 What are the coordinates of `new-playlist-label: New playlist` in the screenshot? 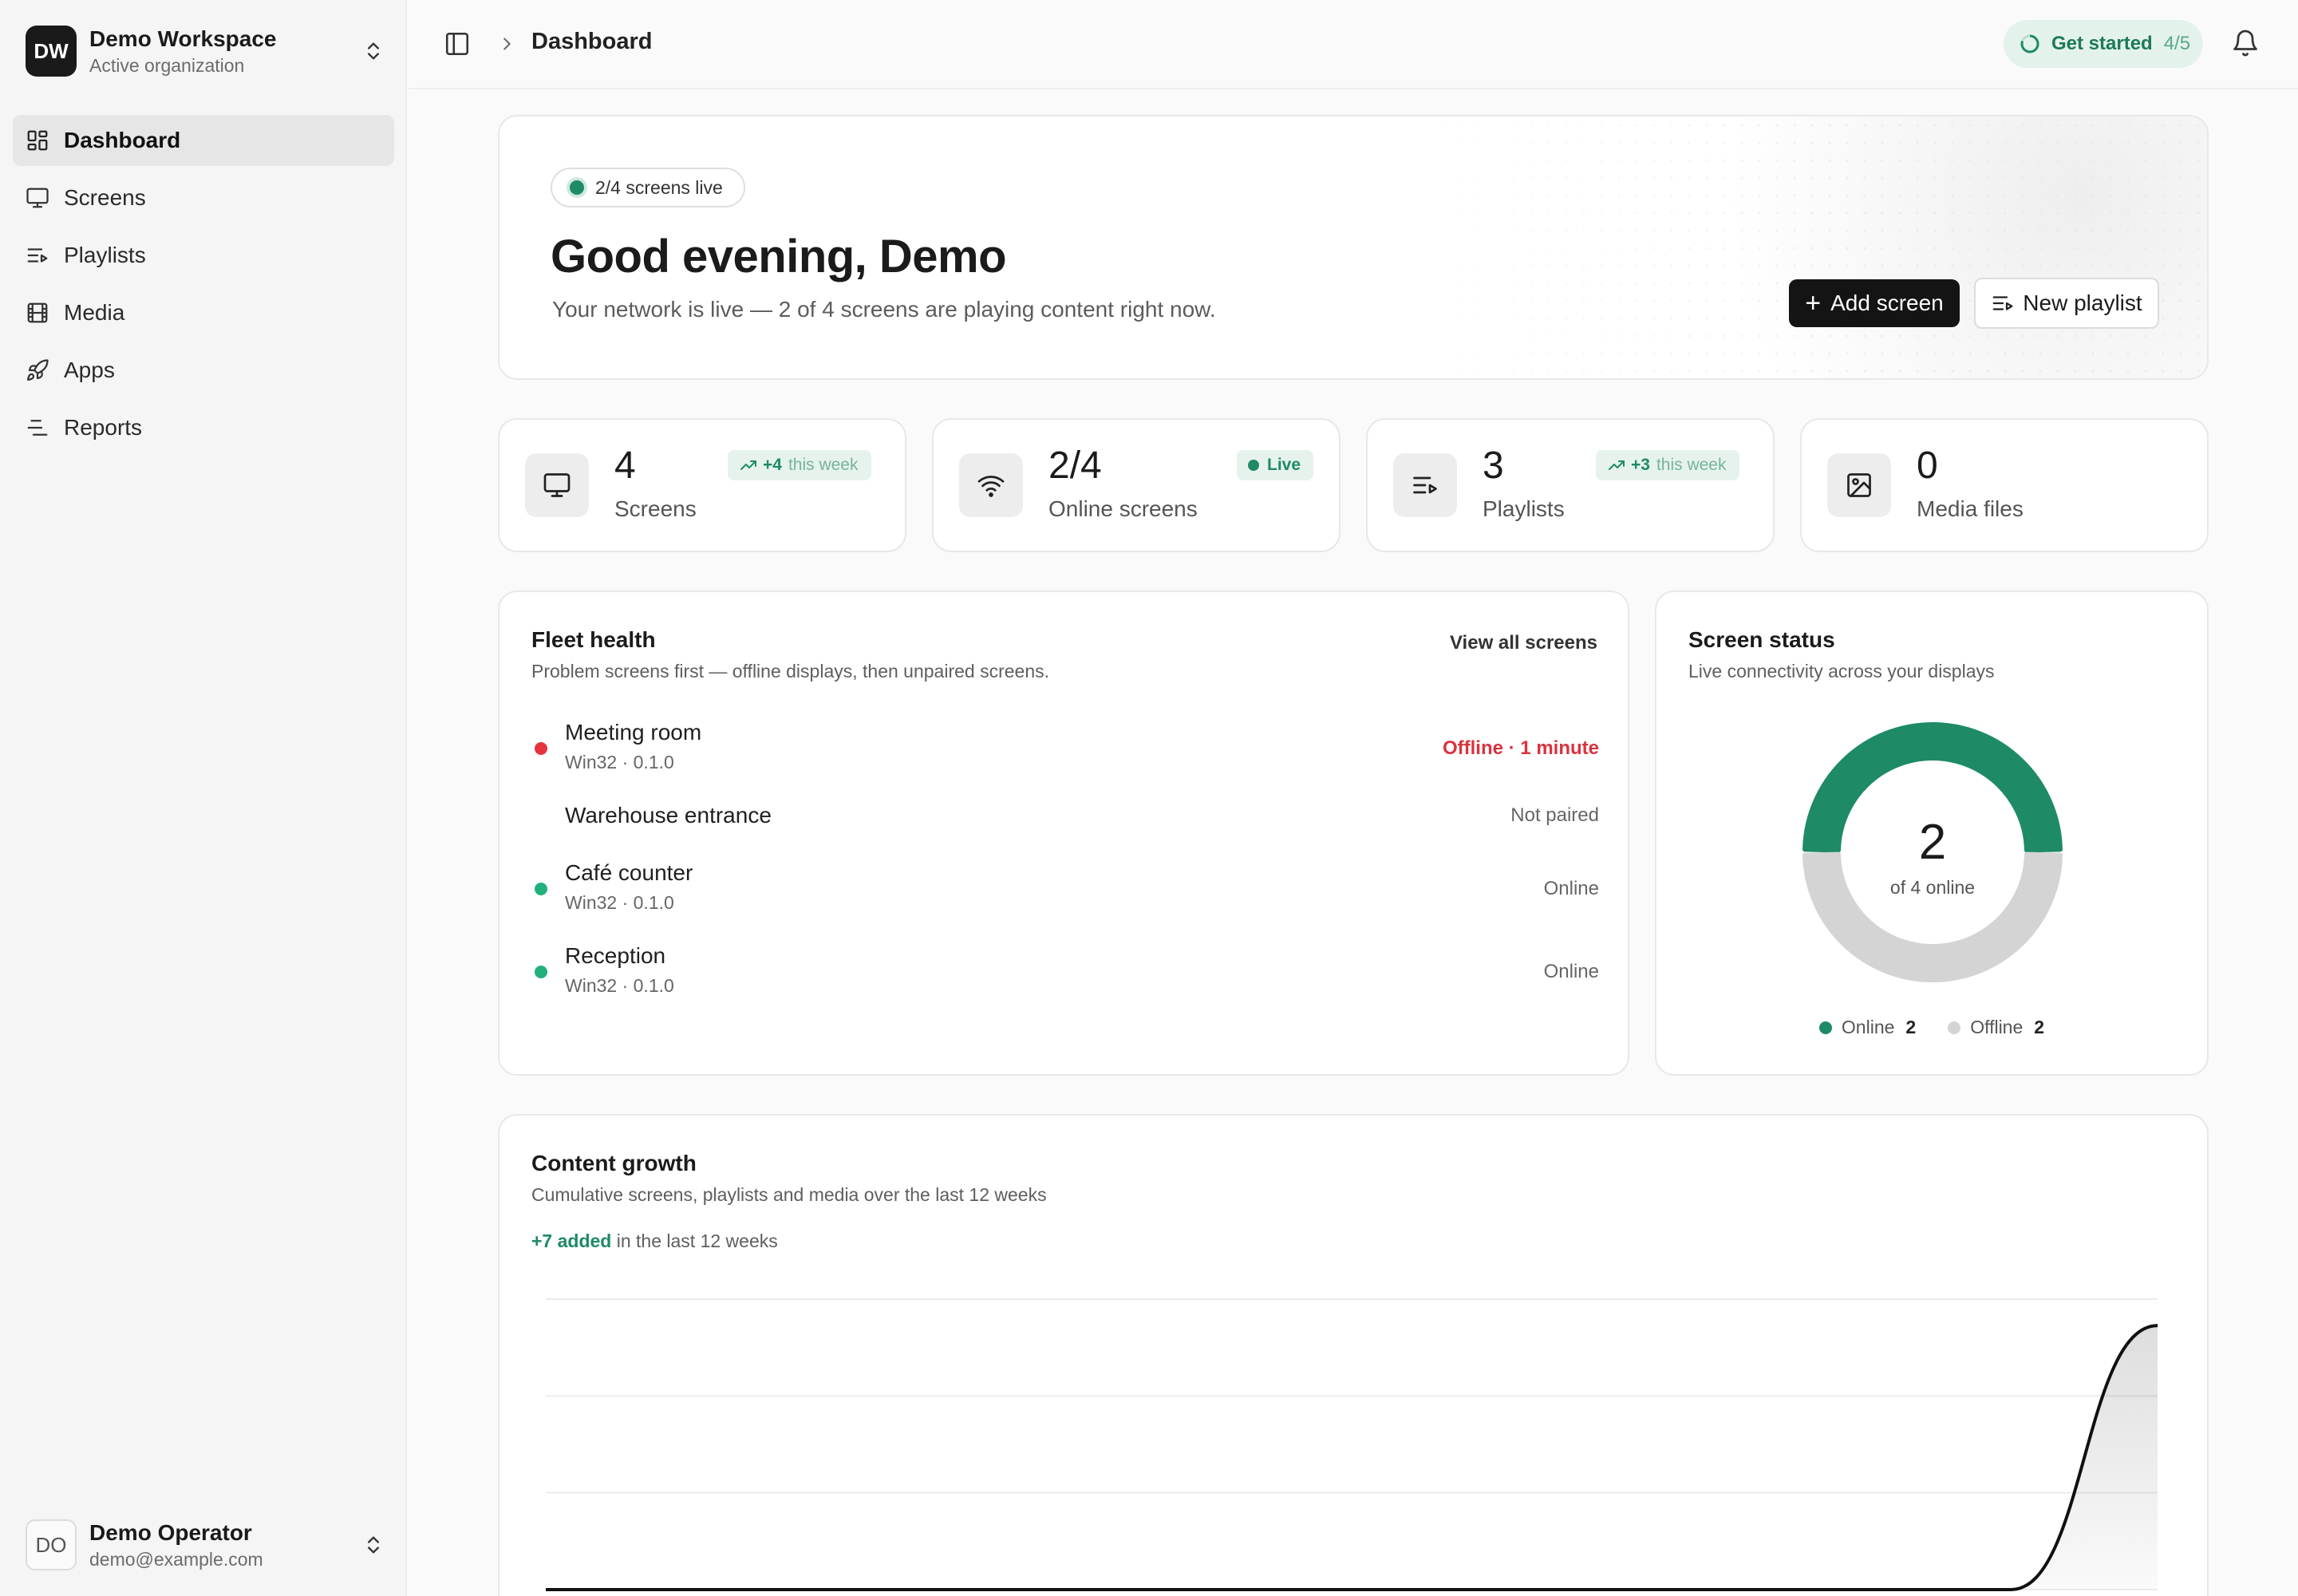 It's located at (2082, 302).